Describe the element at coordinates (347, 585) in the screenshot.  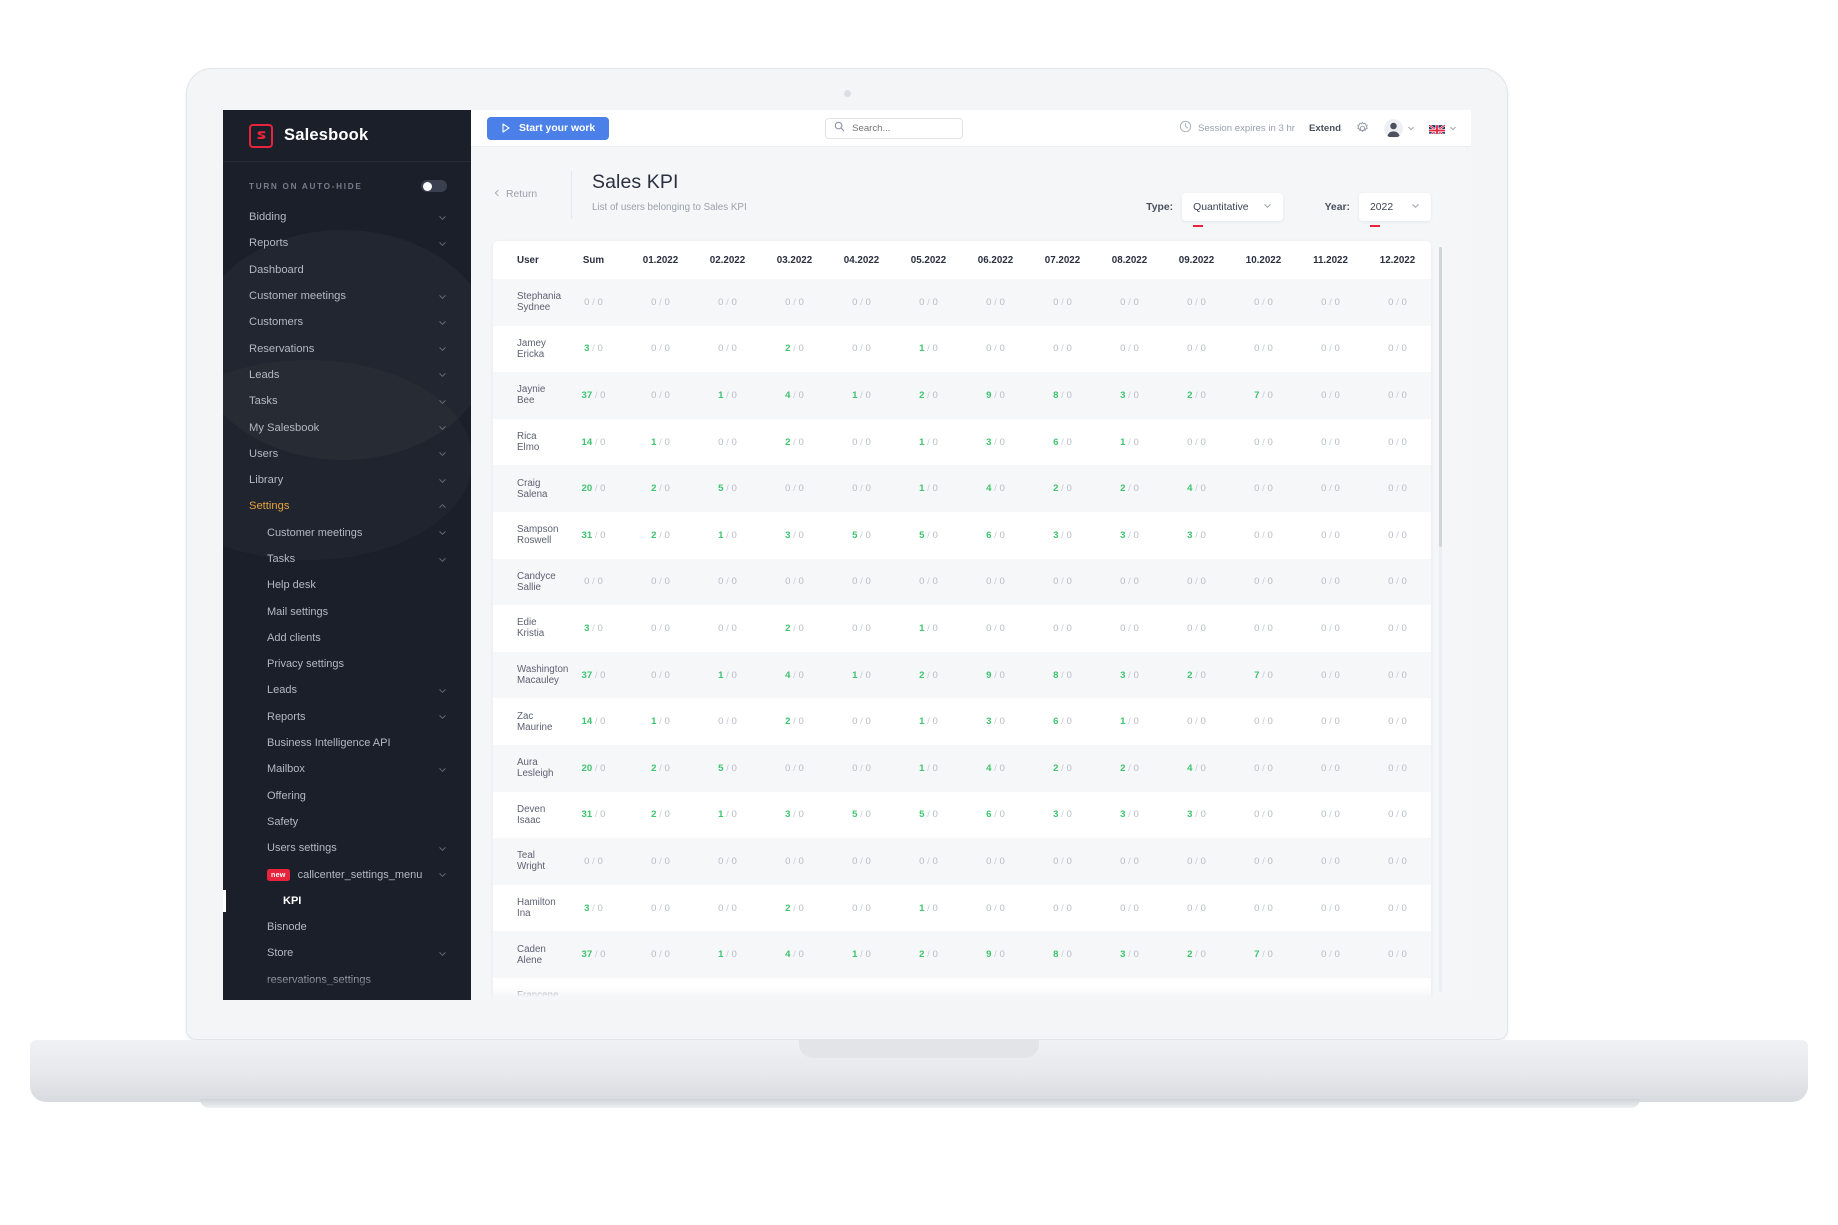
I see `sidebar-item-help-desk: Help desk` at that location.